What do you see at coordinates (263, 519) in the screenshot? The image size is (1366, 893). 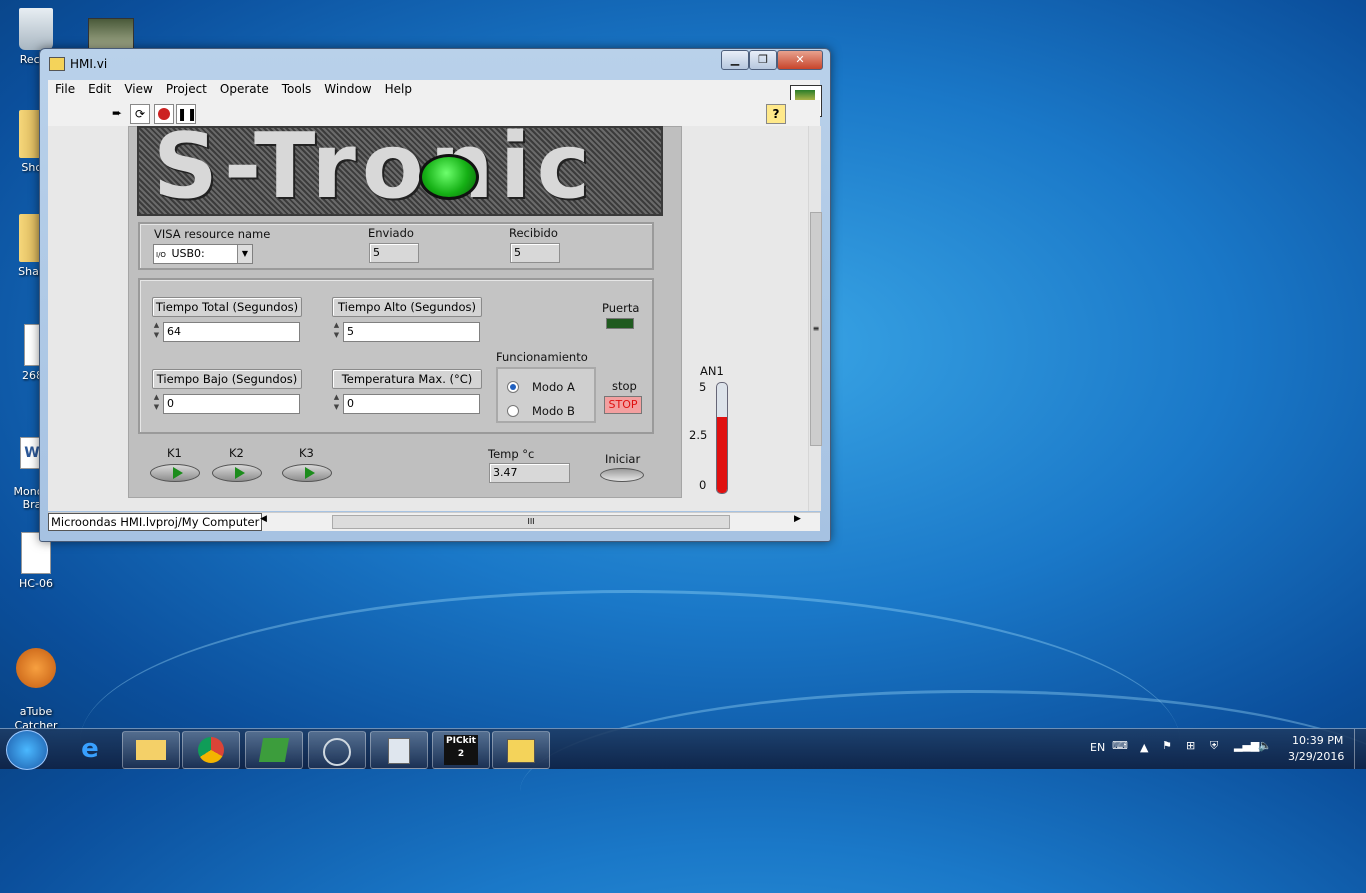 I see `scroll-left-icon: ◀` at bounding box center [263, 519].